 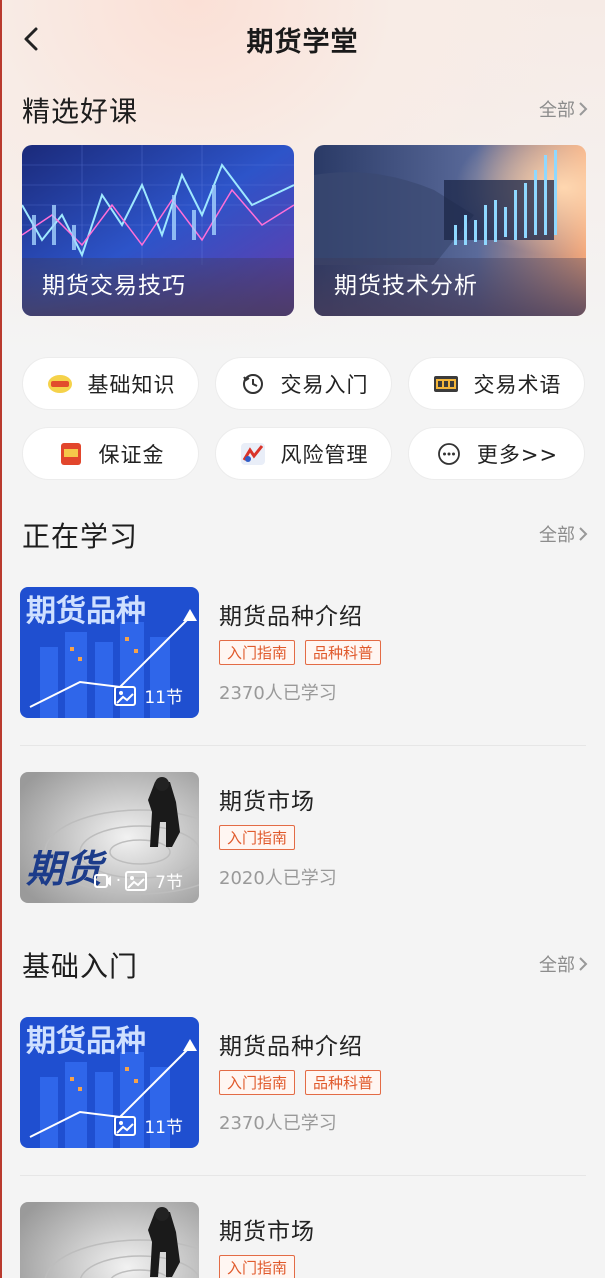 What do you see at coordinates (80, 111) in the screenshot?
I see `featured-section-title: 精选好课` at bounding box center [80, 111].